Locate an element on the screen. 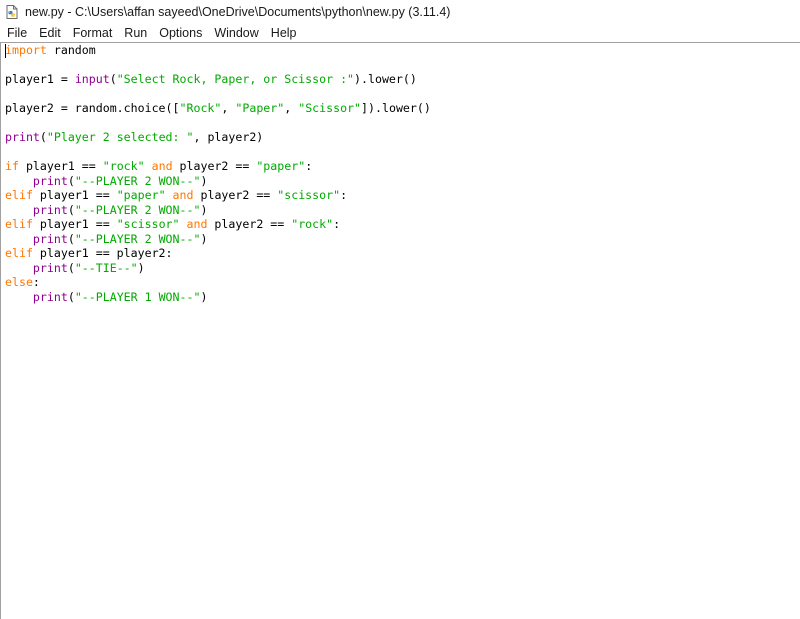  python-file-icon is located at coordinates (12, 12).